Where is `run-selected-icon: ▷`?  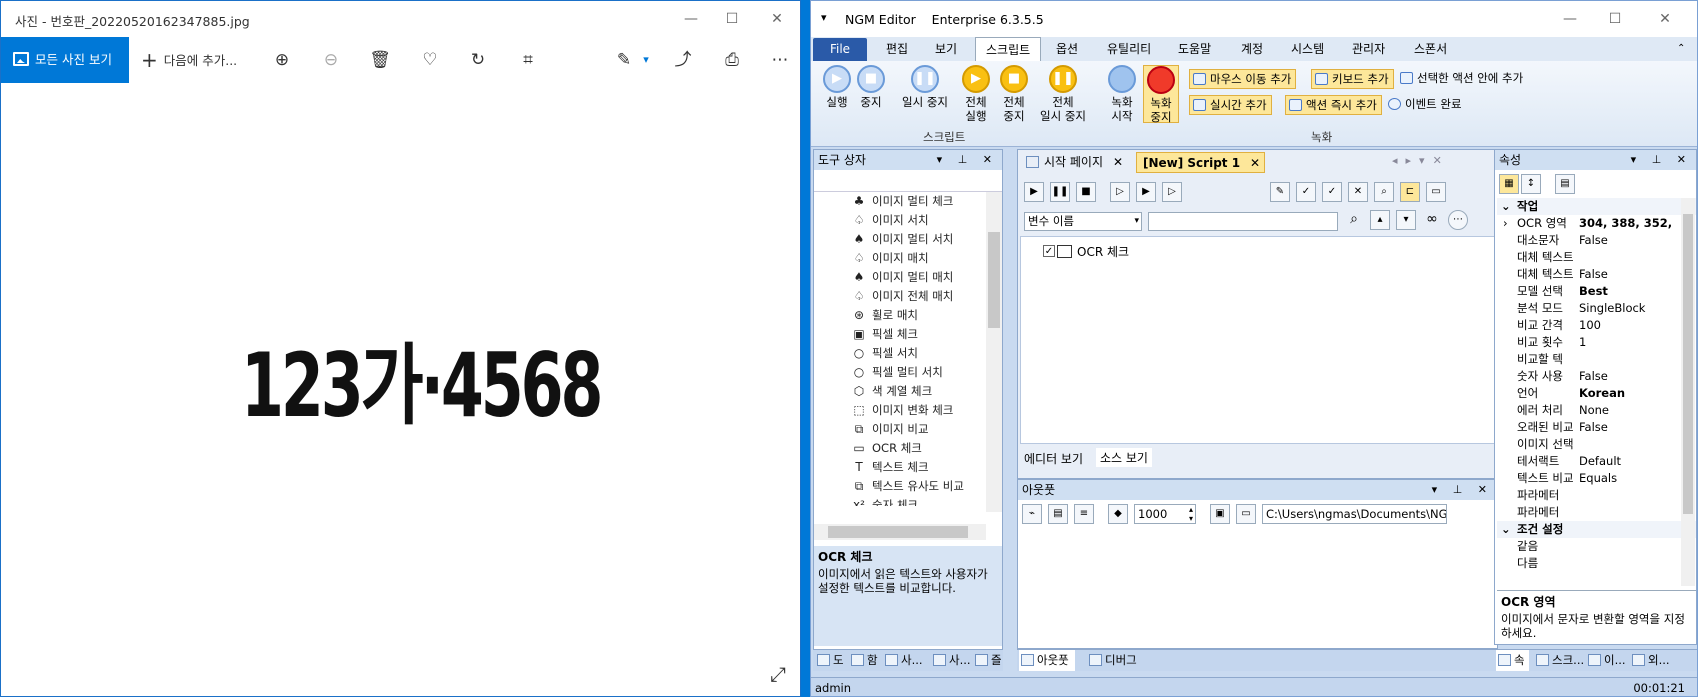 run-selected-icon: ▷ is located at coordinates (1172, 192).